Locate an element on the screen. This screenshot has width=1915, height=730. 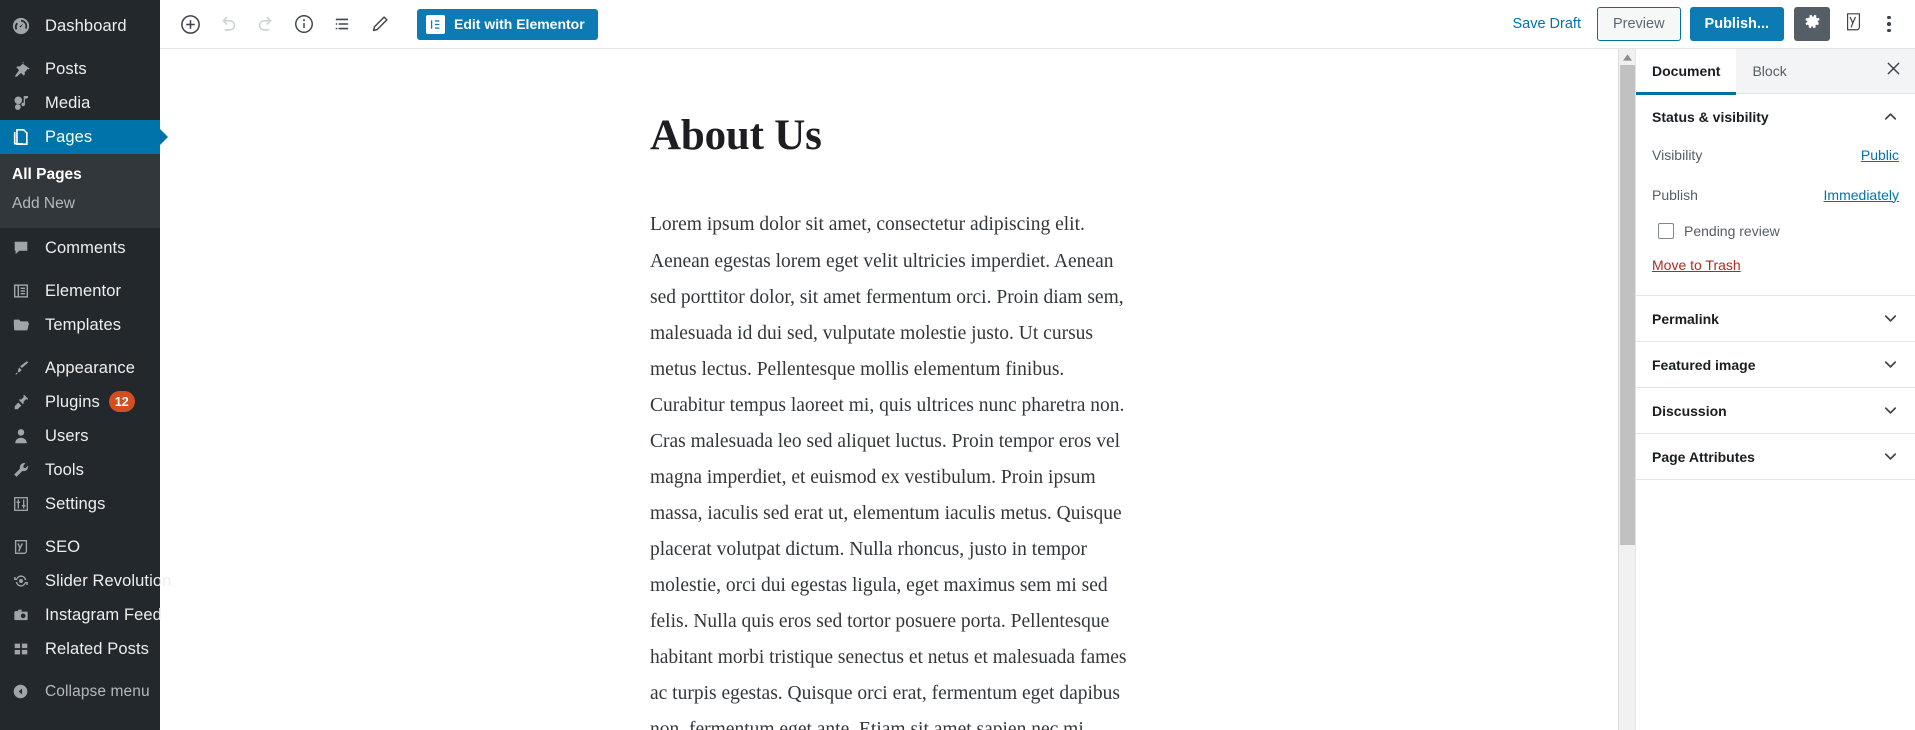
sidebar-item-label: Users is located at coordinates (67, 435).